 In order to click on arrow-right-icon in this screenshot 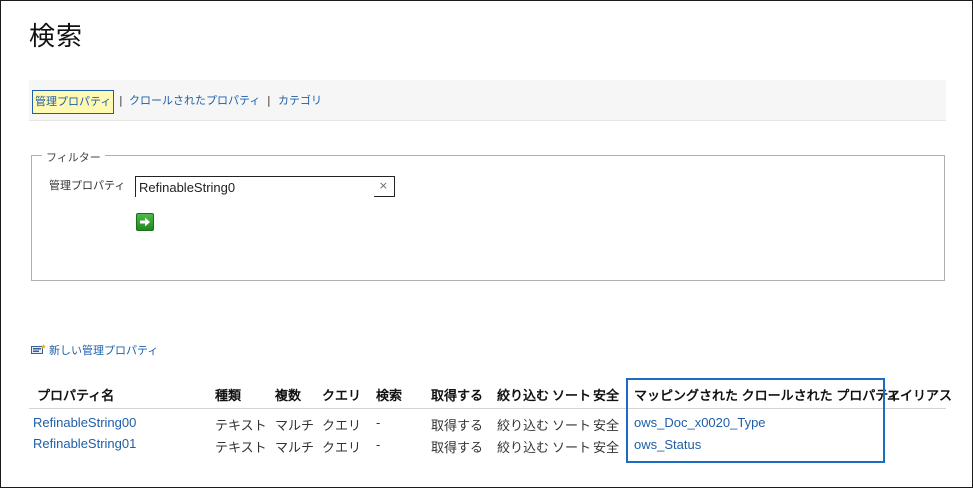, I will do `click(145, 222)`.